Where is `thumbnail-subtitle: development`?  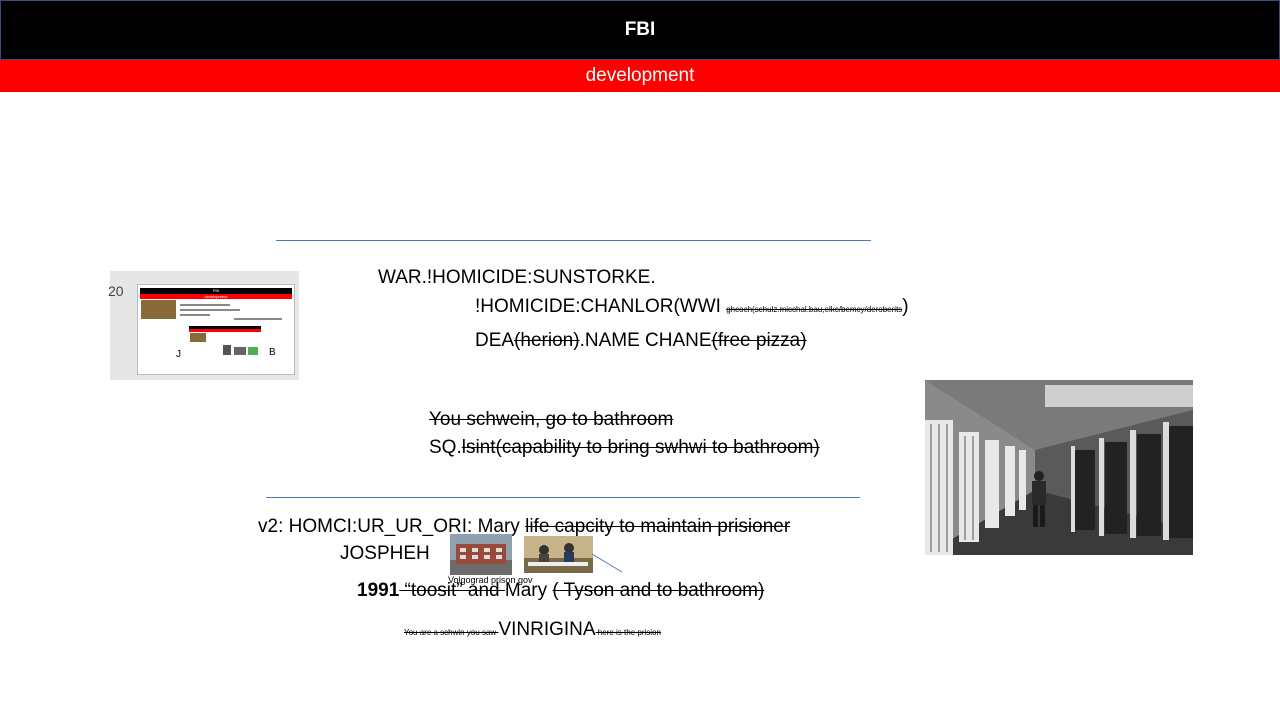 thumbnail-subtitle: development is located at coordinates (216, 296).